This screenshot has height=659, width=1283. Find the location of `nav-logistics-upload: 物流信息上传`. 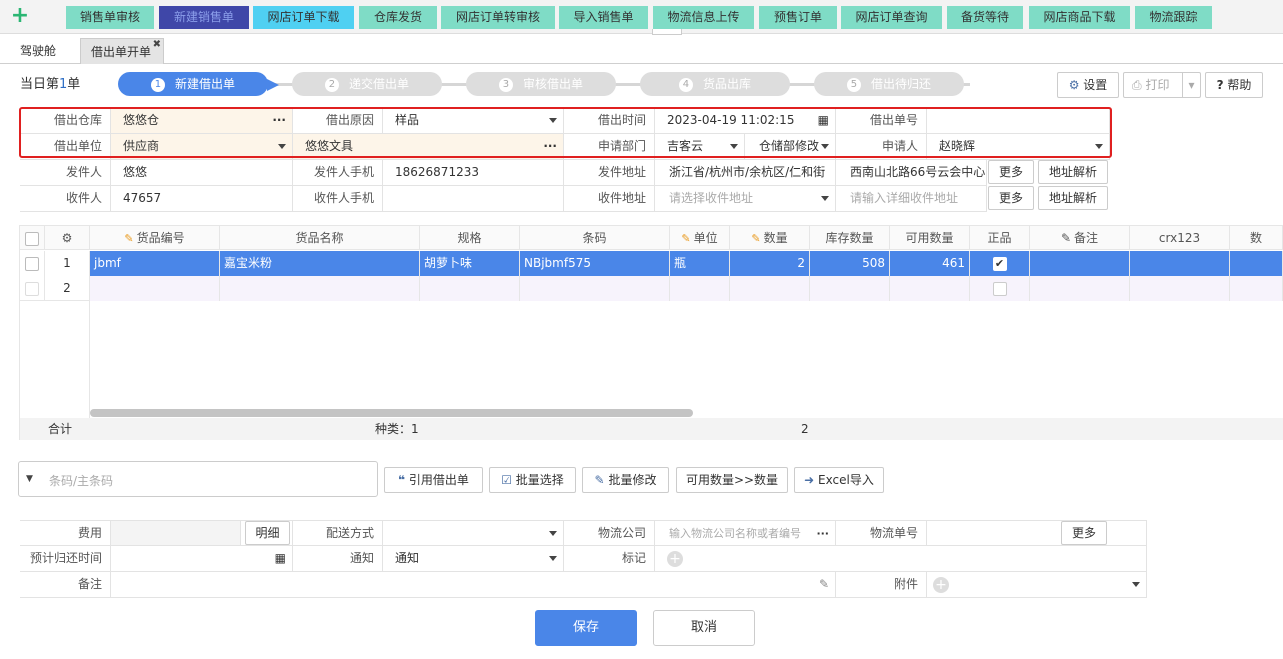

nav-logistics-upload: 物流信息上传 is located at coordinates (703, 17).